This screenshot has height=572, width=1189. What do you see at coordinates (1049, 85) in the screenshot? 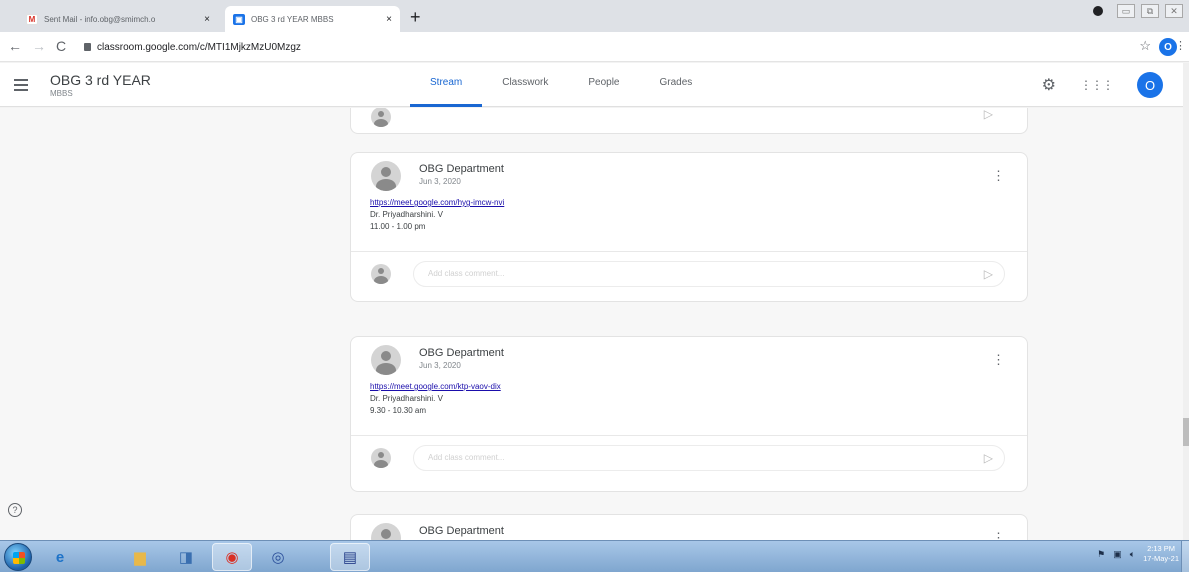
I see `settings-gear-icon: ⚙` at bounding box center [1049, 85].